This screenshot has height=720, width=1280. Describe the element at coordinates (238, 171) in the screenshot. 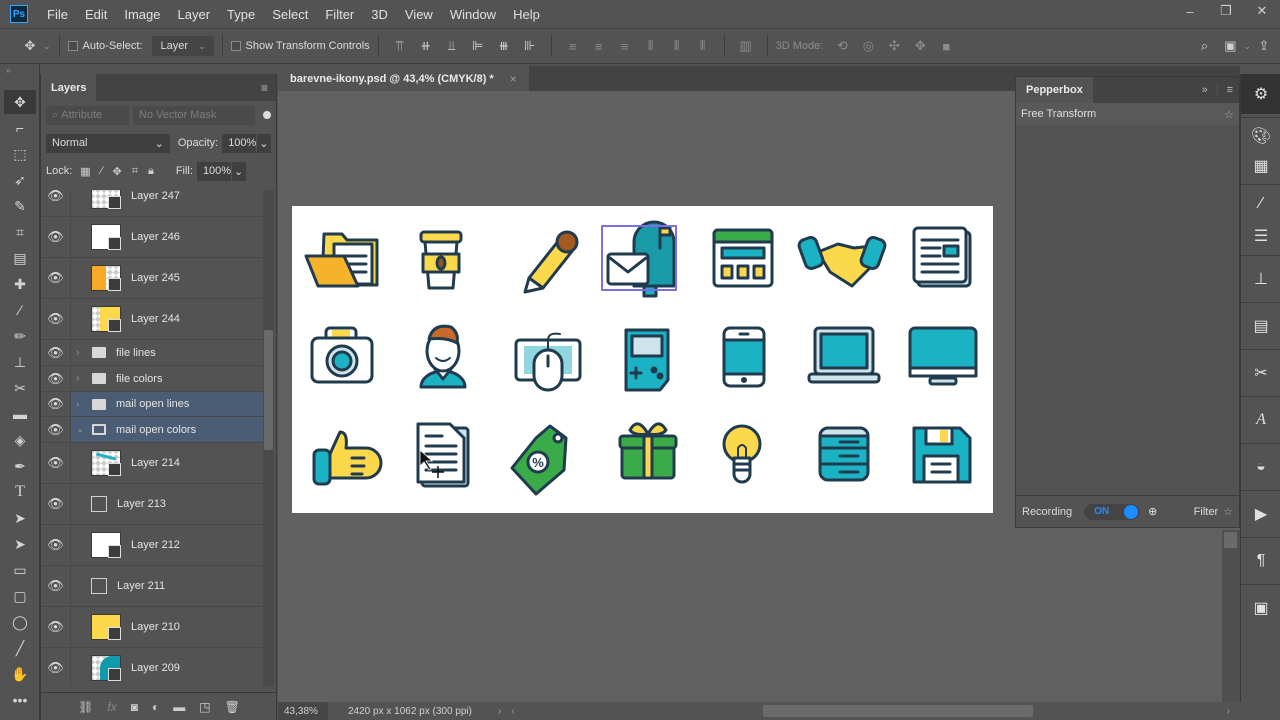

I see `fill-slider-toggle: ⌄` at that location.